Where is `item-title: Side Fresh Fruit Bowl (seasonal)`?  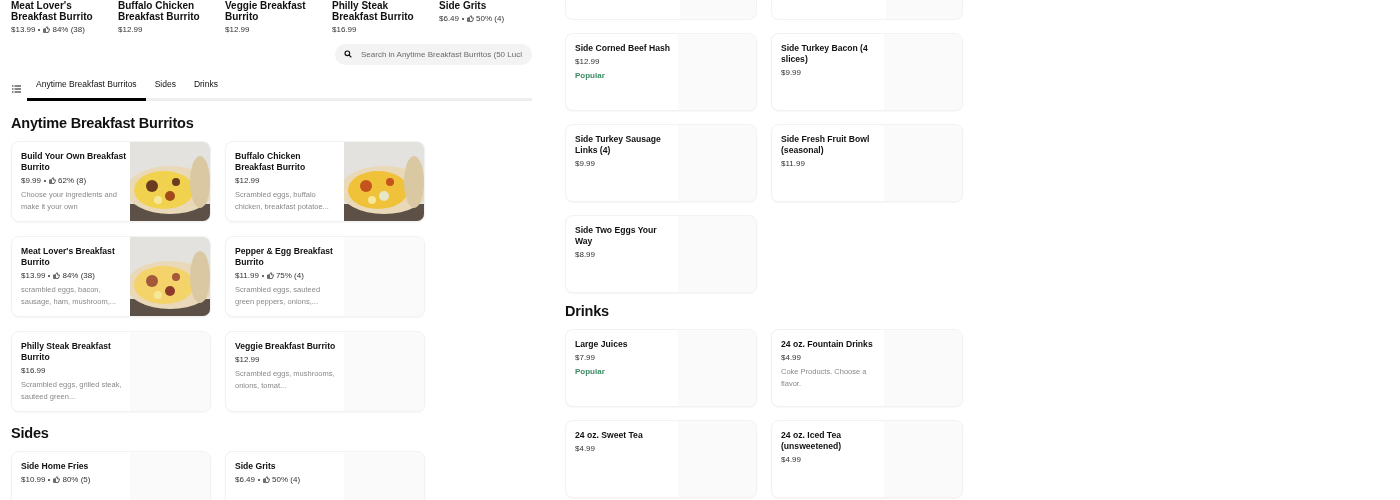
item-title: Side Fresh Fruit Bowl (seasonal) is located at coordinates (826, 145).